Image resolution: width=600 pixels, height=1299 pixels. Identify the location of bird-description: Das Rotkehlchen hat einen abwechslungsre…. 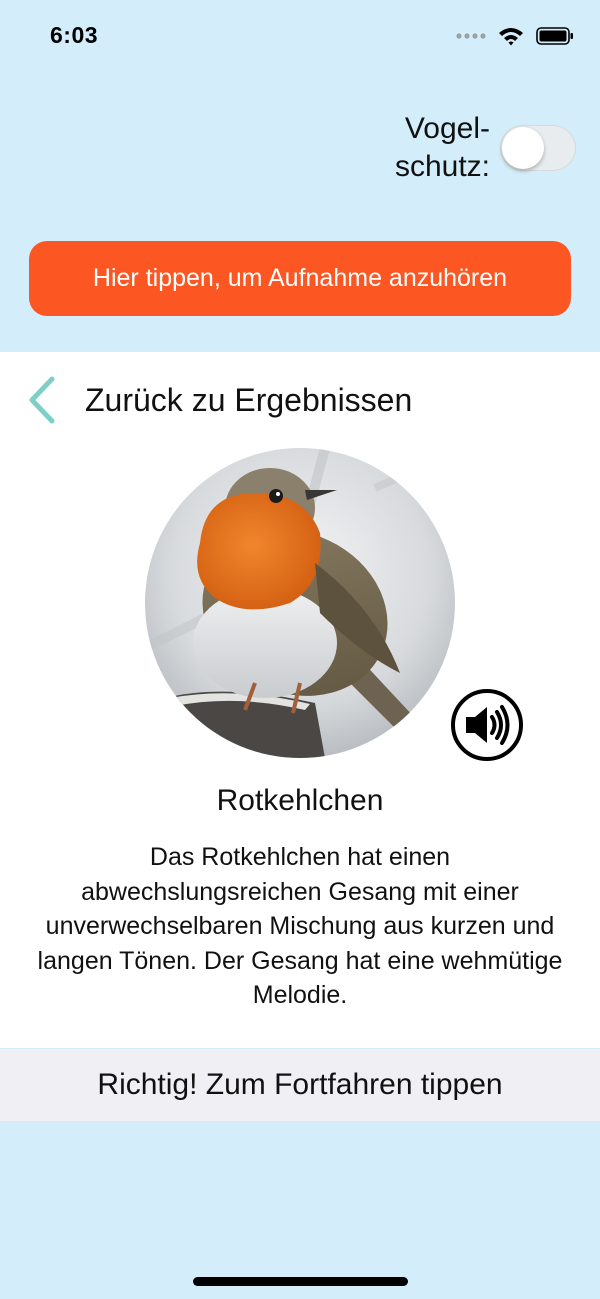
(300, 926).